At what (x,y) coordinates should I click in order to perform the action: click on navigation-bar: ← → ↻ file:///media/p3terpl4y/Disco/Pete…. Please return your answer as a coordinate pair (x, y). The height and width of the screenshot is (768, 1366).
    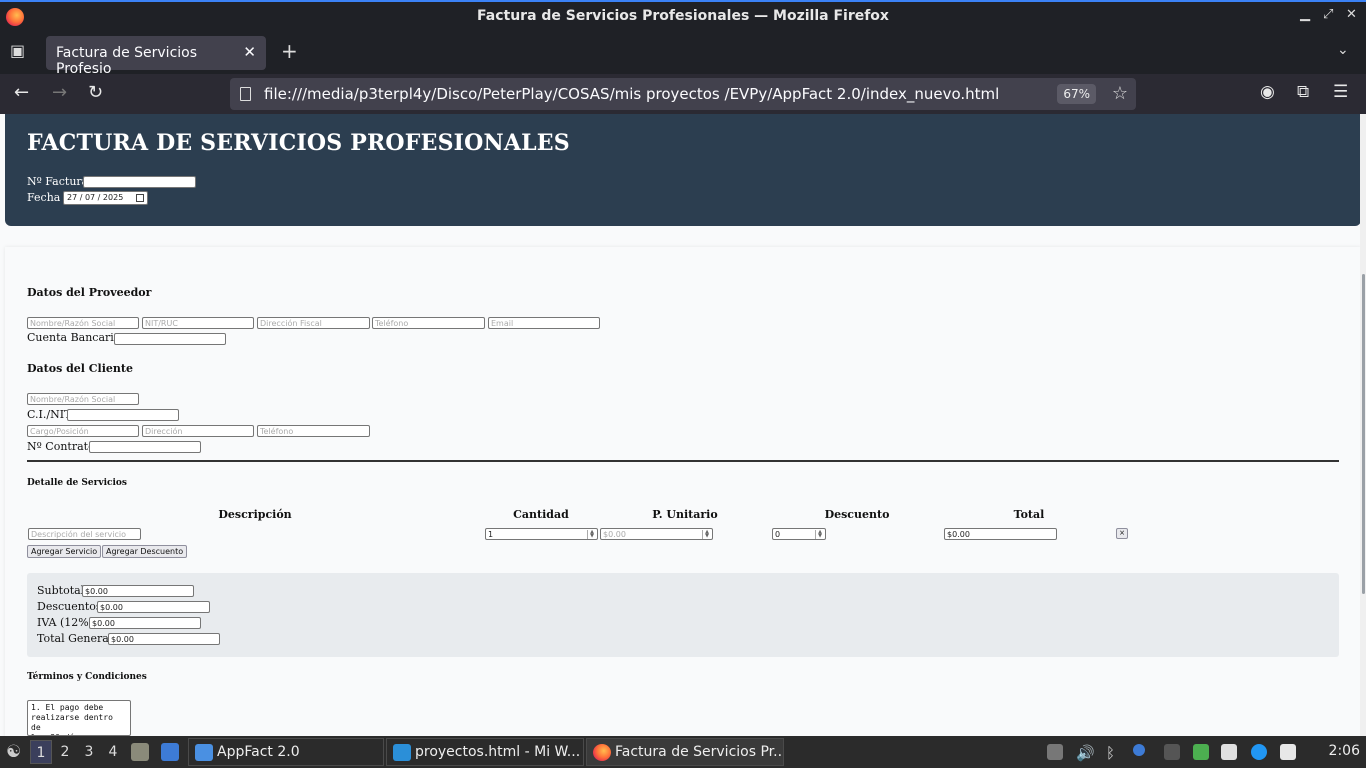
    Looking at the image, I should click on (683, 94).